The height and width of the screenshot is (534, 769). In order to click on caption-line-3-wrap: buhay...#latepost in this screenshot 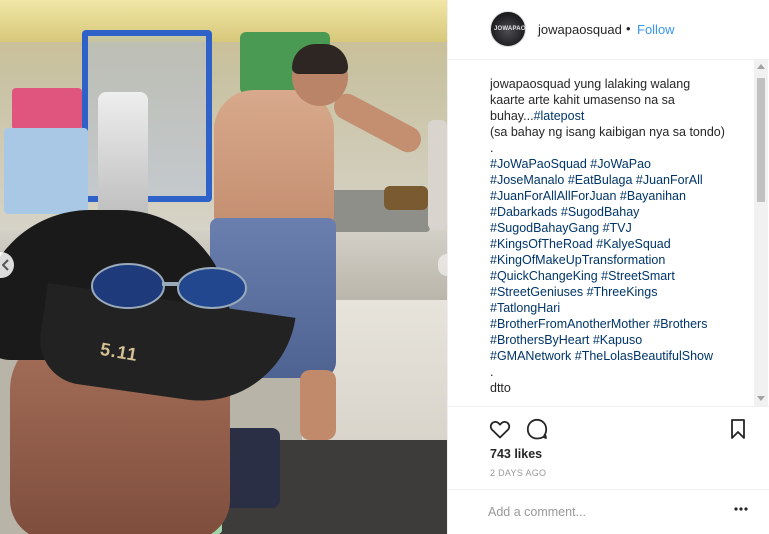, I will do `click(623, 116)`.